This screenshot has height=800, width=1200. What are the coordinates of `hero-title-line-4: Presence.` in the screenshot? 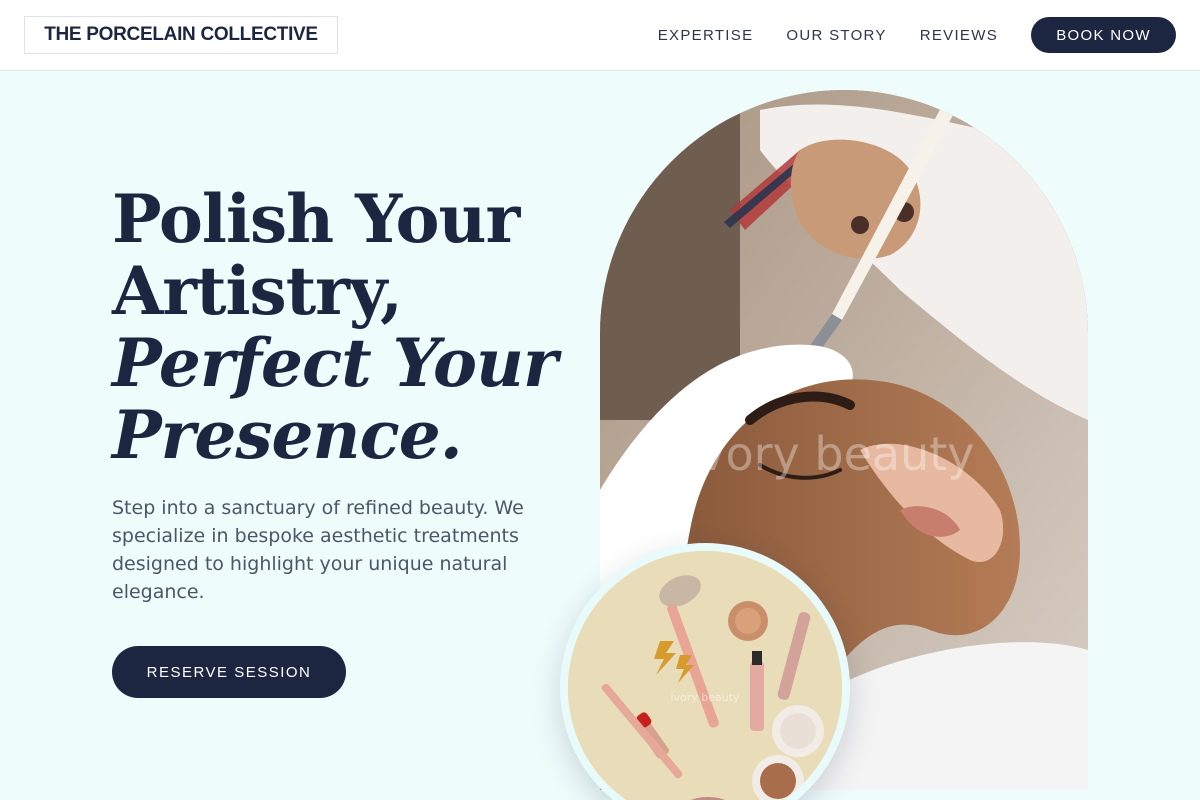 It's located at (287, 435).